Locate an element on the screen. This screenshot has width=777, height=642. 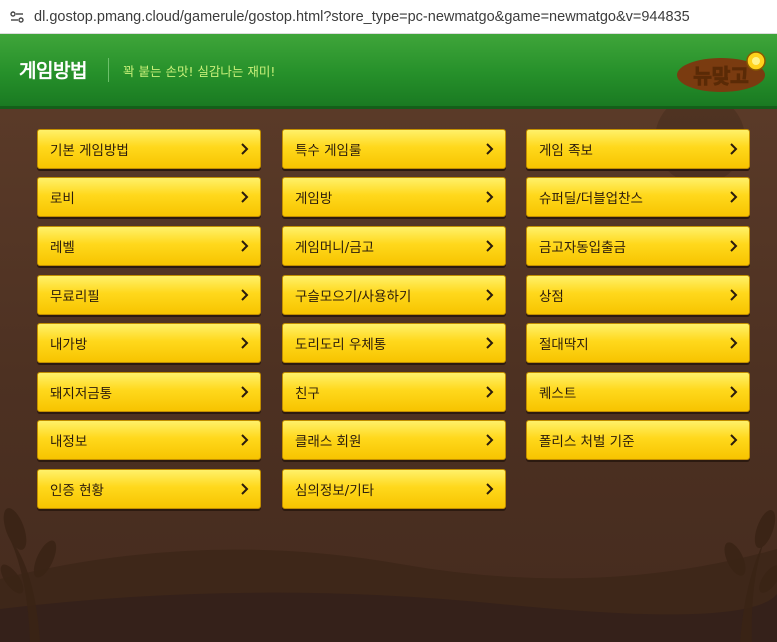
menu-button-game-money: 게임머니/금고 is located at coordinates (394, 246).